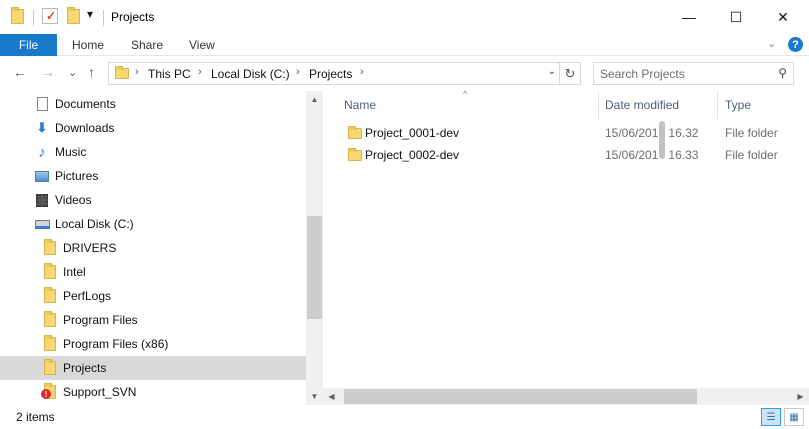  Describe the element at coordinates (652, 155) in the screenshot. I see `file-date: 15/06/201 16.33` at that location.